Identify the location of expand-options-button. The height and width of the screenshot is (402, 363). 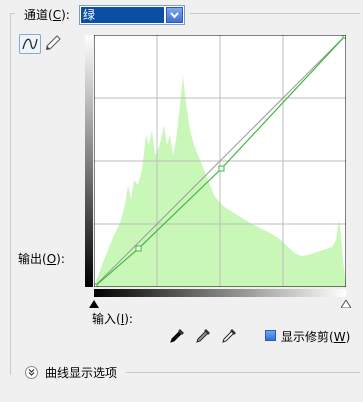
(31, 372).